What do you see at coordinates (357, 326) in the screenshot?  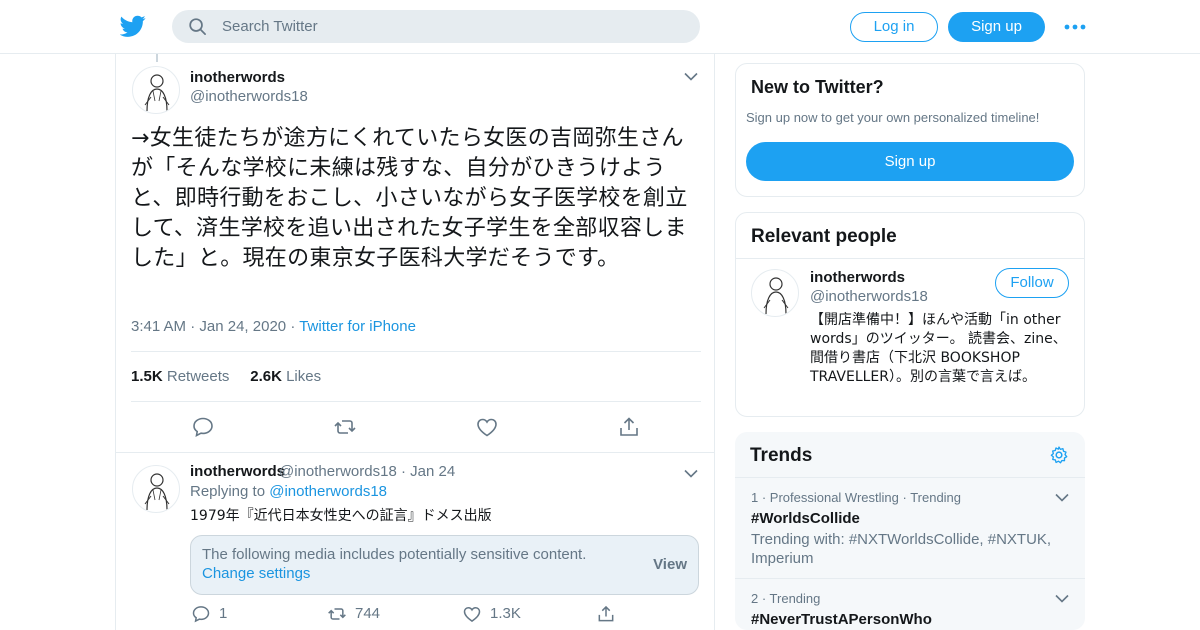 I see `tweet-source-link: Twitter for iPhone` at bounding box center [357, 326].